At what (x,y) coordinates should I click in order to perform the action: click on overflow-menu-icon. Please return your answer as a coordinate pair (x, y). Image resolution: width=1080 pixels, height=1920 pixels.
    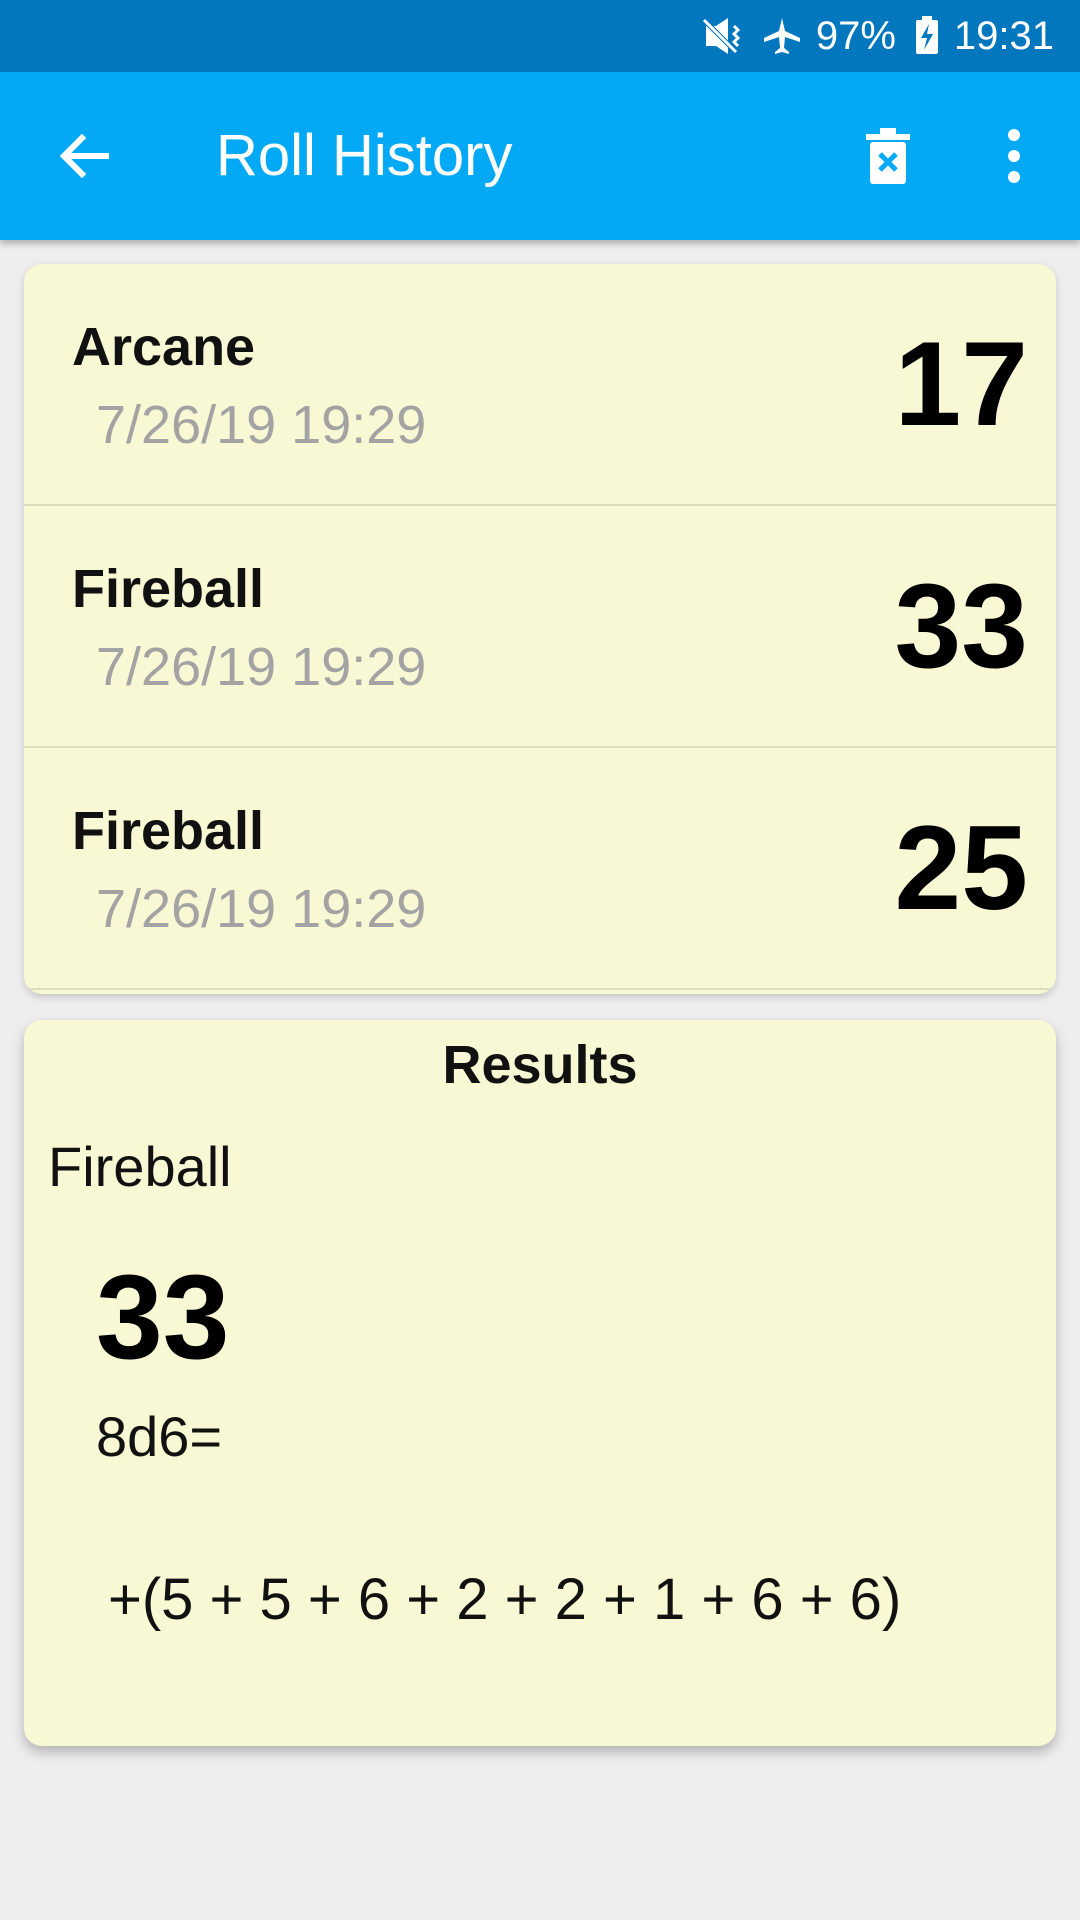
    Looking at the image, I should click on (1014, 156).